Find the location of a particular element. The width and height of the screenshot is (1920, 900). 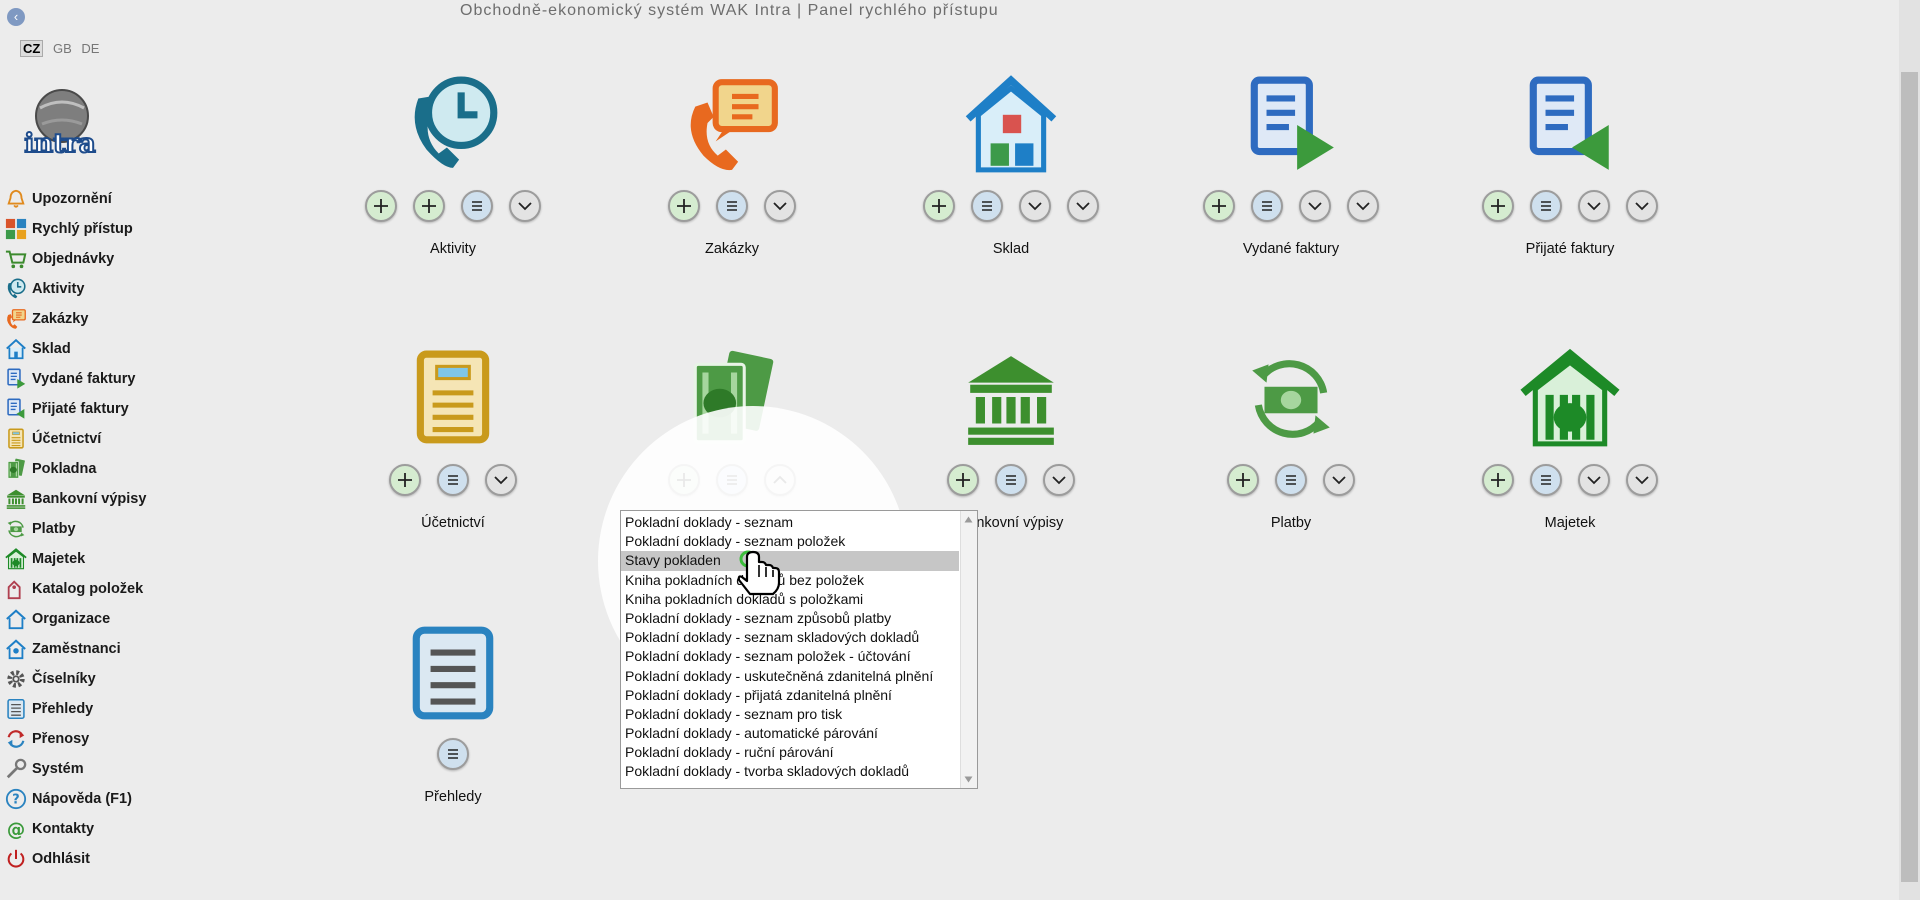

tile-label: Sklad is located at coordinates (1011, 249).